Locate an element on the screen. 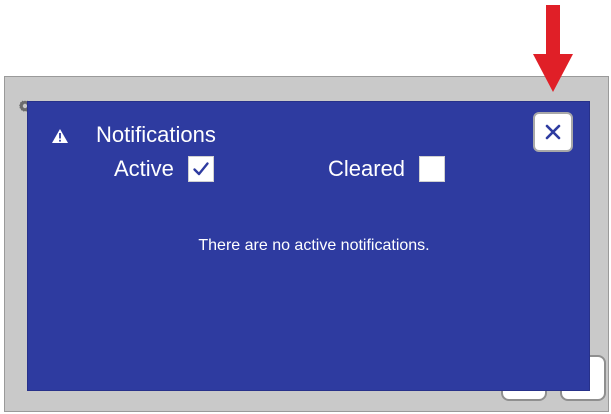  active-checkbox is located at coordinates (200, 169).